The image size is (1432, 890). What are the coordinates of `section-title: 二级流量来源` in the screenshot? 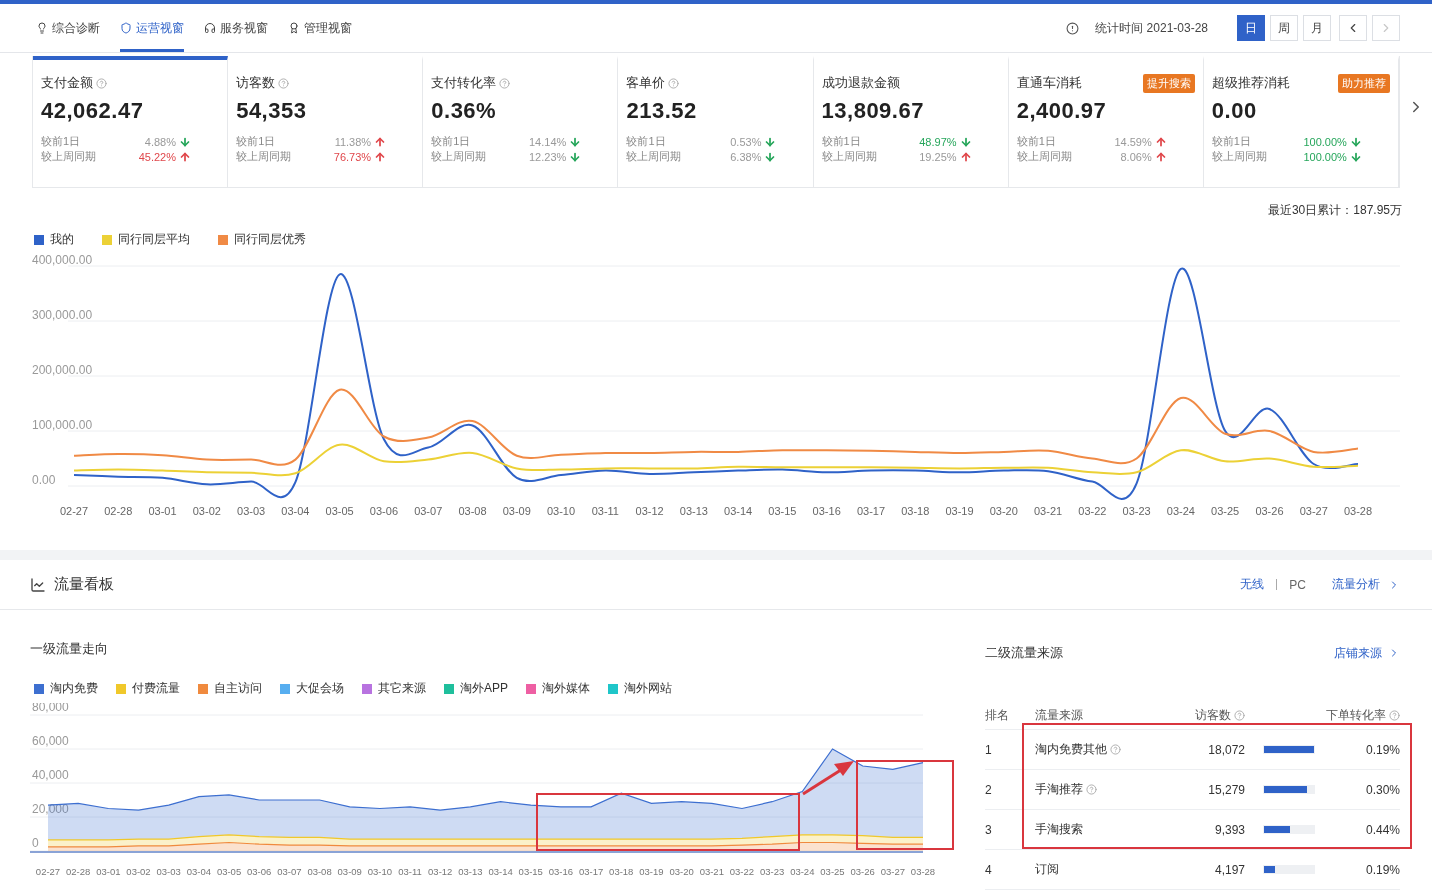 It's located at (1024, 653).